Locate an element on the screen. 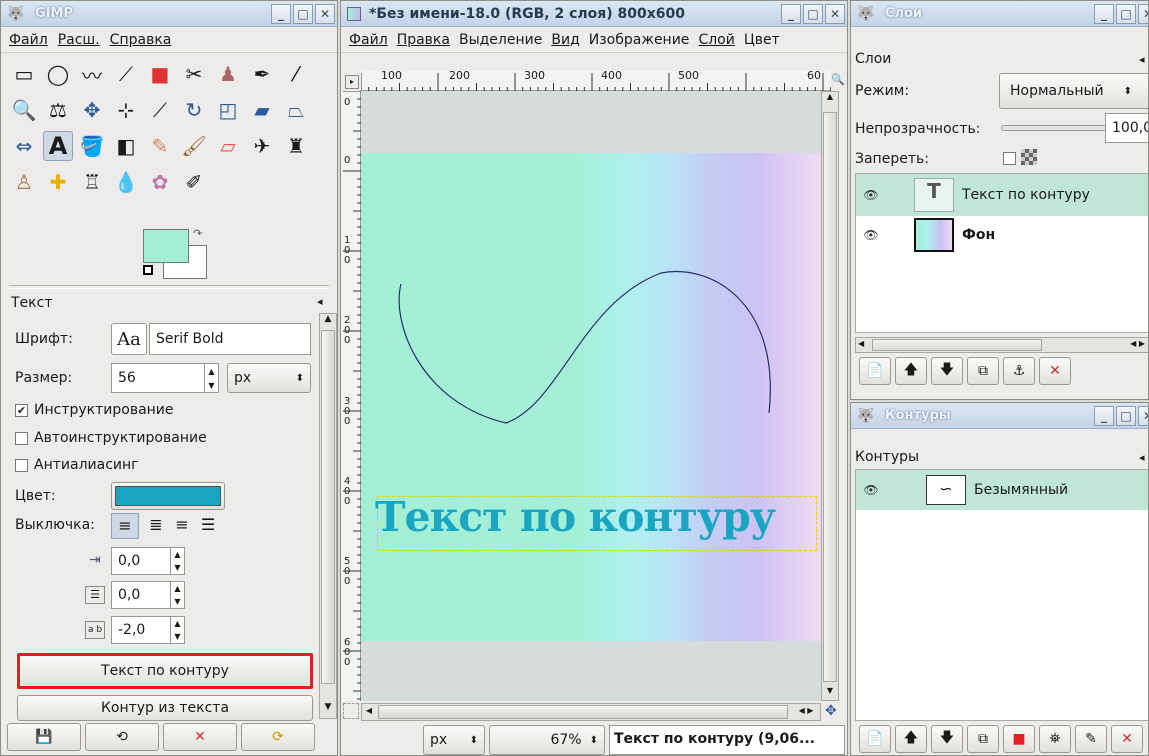 This screenshot has height=756, width=1149. ellipse-select-icon: ◯ is located at coordinates (58, 74).